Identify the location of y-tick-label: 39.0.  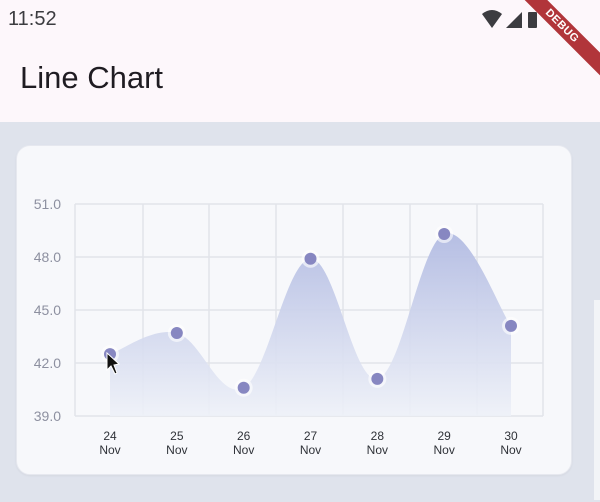
(47, 416).